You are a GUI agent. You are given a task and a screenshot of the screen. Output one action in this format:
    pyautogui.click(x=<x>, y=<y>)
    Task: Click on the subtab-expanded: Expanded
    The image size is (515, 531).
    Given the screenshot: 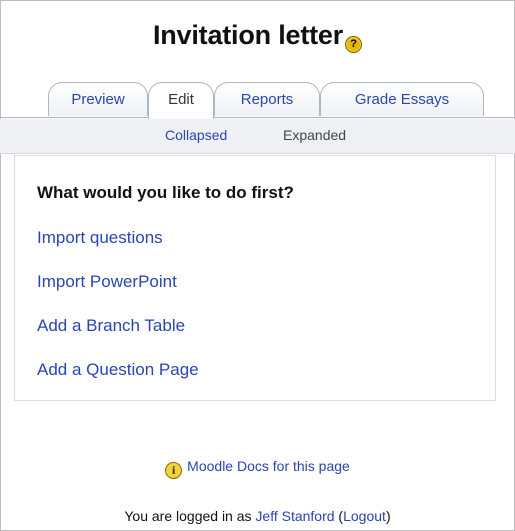 What is the action you would take?
    pyautogui.click(x=315, y=135)
    